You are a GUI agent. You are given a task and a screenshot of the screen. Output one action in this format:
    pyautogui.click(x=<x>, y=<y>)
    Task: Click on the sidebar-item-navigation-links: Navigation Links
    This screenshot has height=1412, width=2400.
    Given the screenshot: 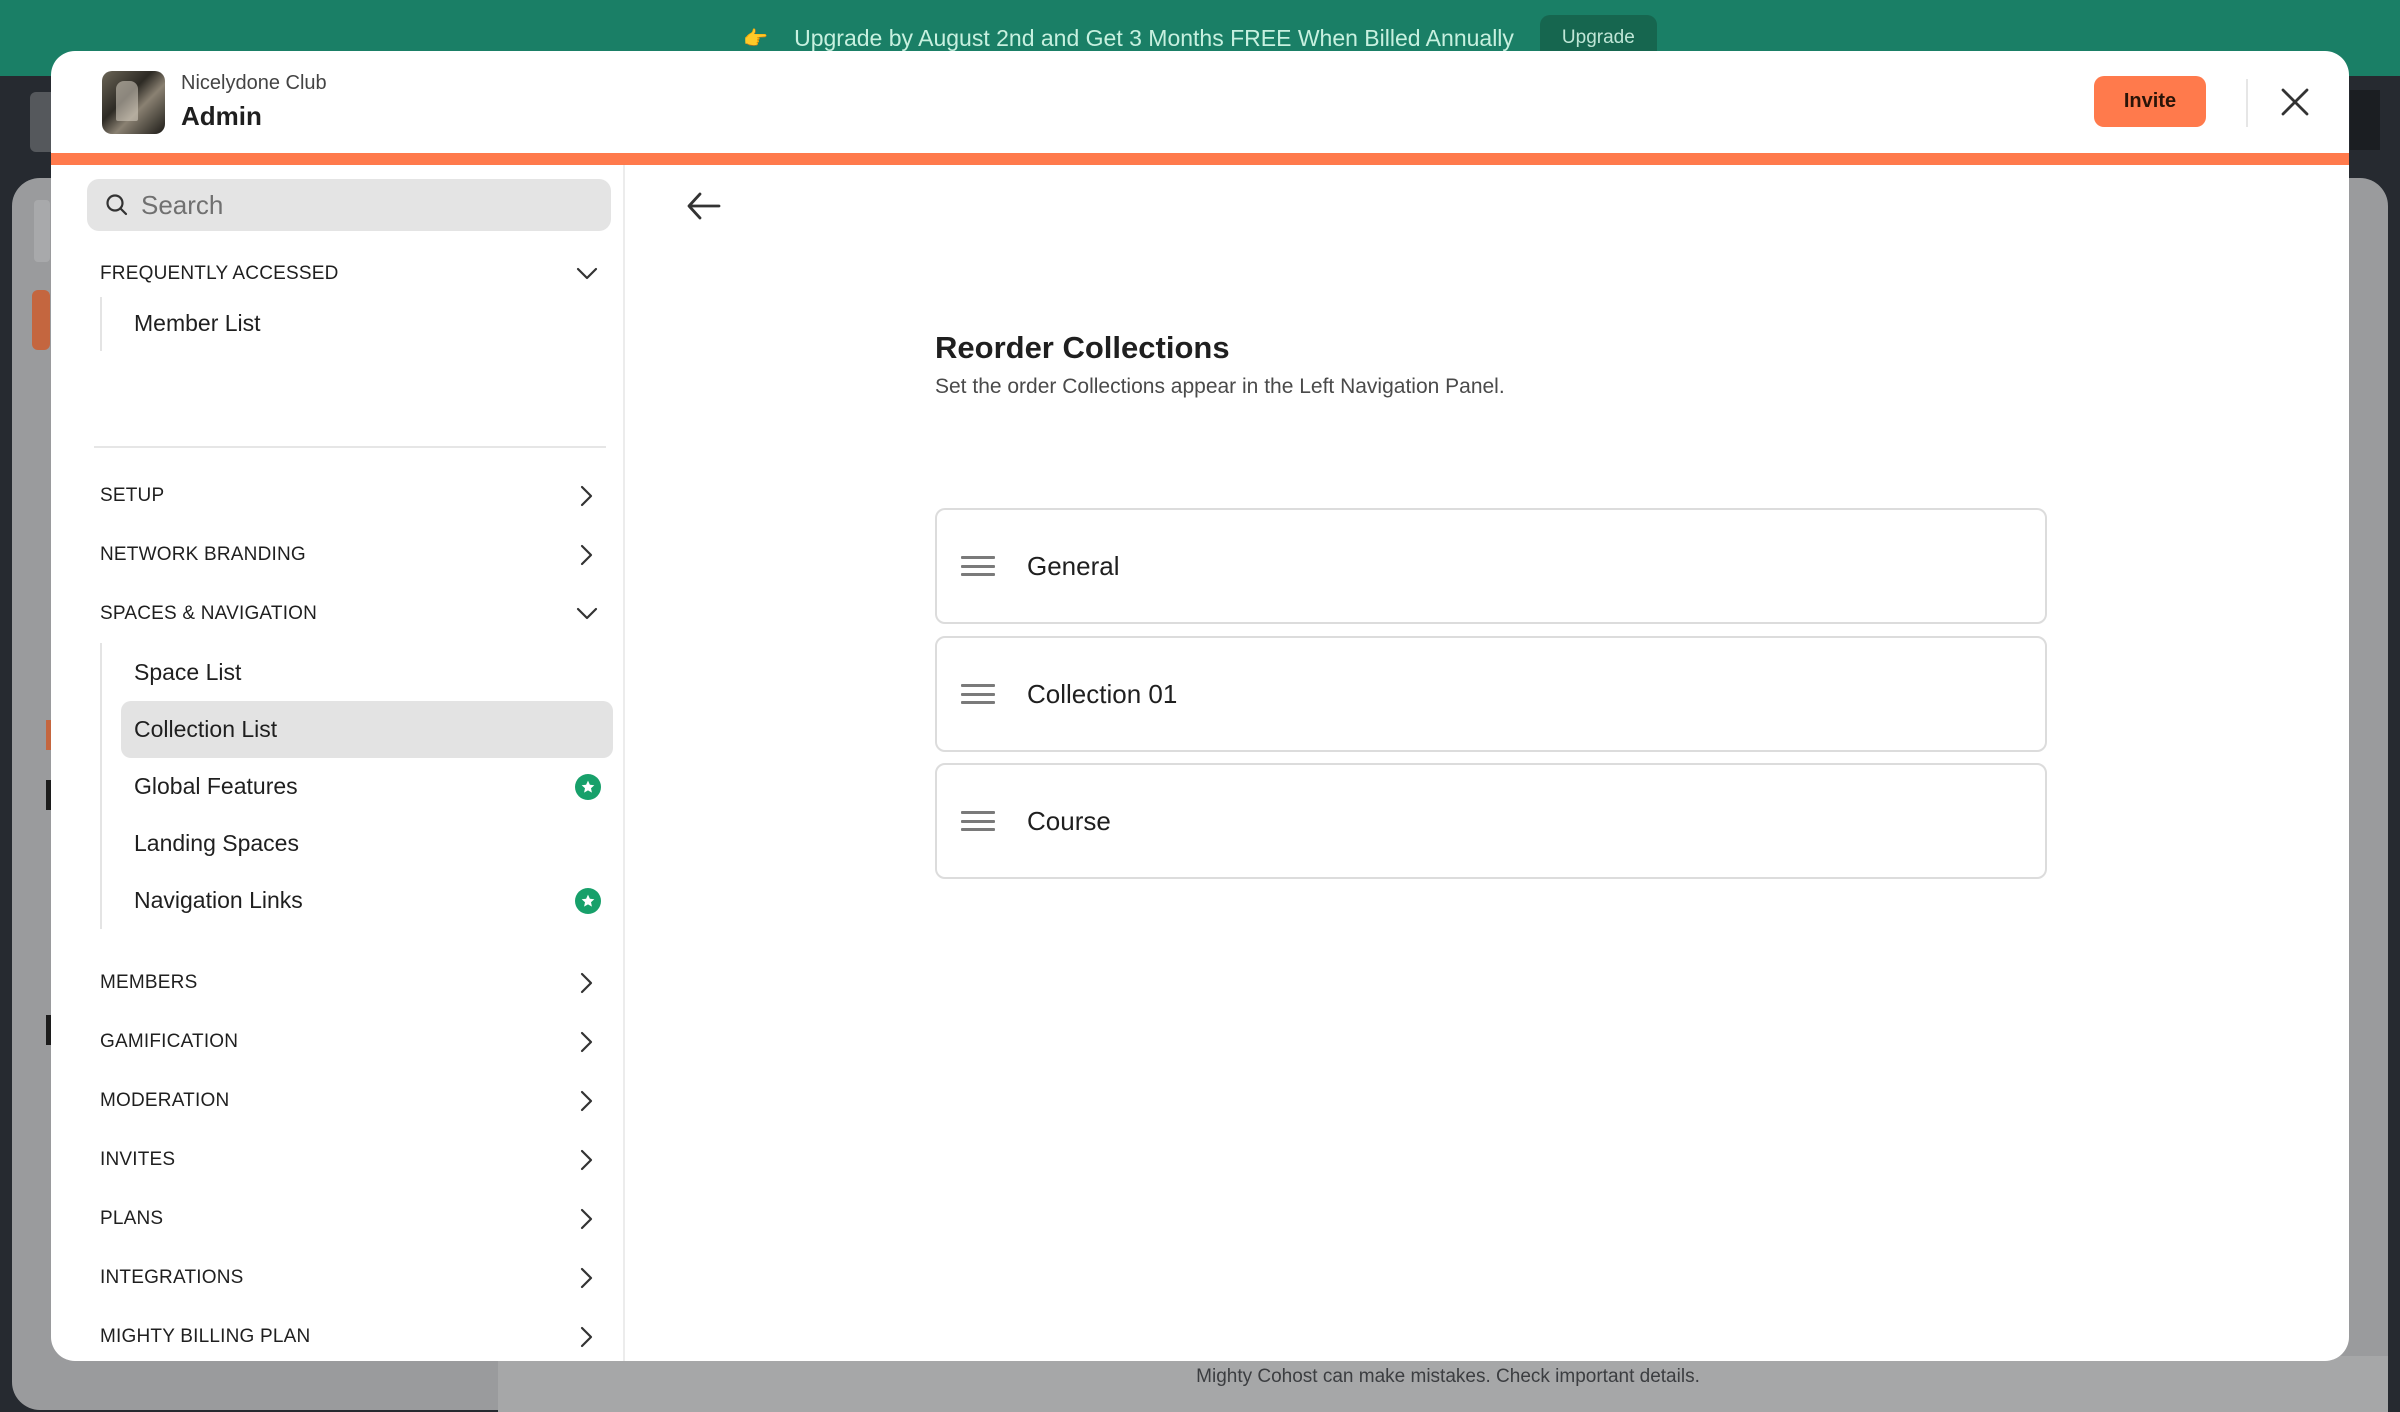 What is the action you would take?
    pyautogui.click(x=367, y=900)
    